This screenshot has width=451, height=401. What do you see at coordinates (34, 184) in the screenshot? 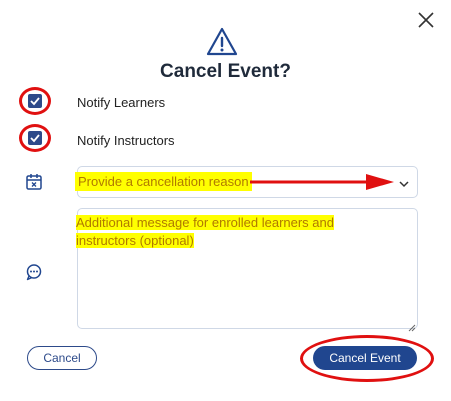
I see `calendar-x-icon` at bounding box center [34, 184].